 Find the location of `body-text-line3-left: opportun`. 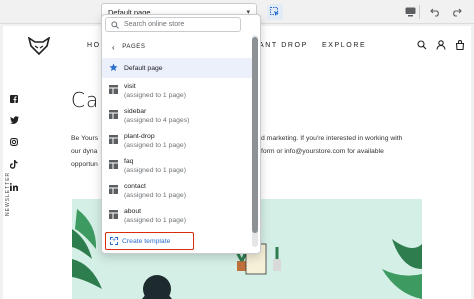

body-text-line3-left: opportun is located at coordinates (84, 164).